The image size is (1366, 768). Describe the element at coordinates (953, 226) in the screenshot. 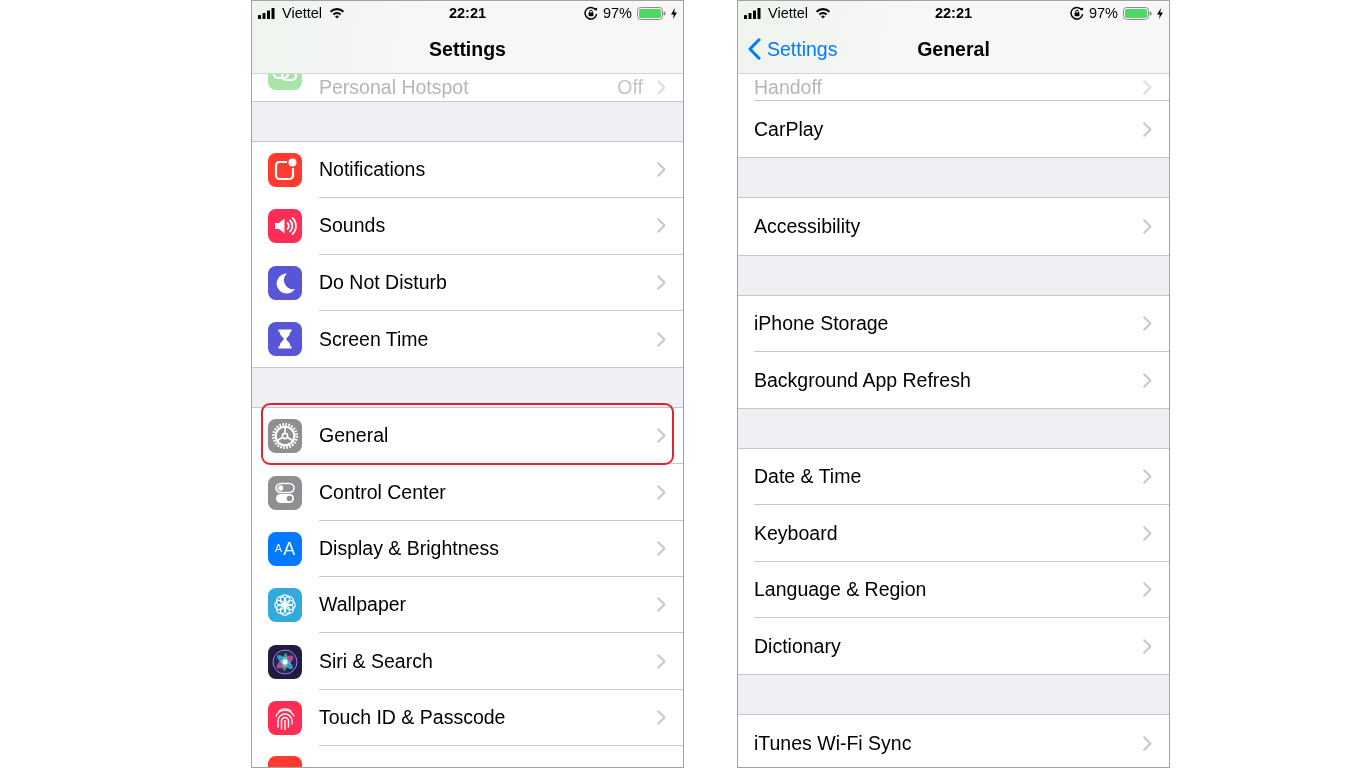

I see `settings-row: Accessibility` at that location.